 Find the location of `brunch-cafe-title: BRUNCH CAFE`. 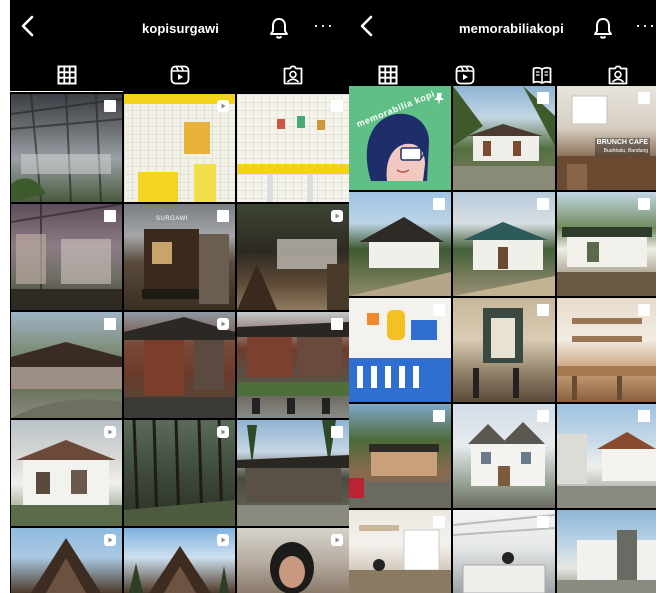

brunch-cafe-title: BRUNCH CAFE is located at coordinates (622, 142).